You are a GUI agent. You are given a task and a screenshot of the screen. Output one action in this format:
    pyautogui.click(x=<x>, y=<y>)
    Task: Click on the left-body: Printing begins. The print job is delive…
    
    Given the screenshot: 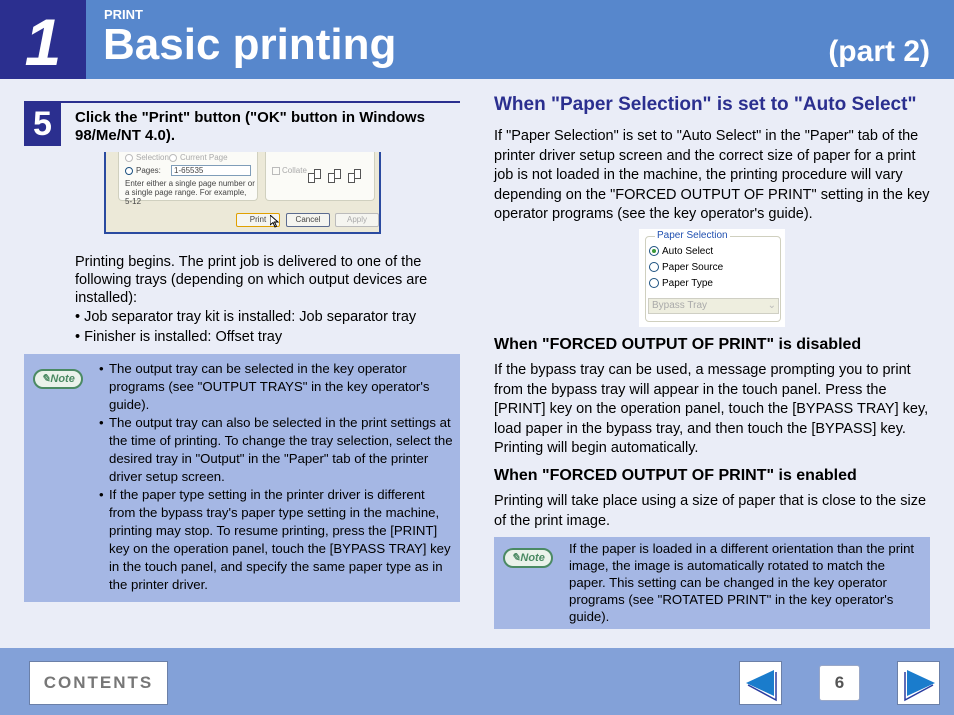 What is the action you would take?
    pyautogui.click(x=267, y=300)
    